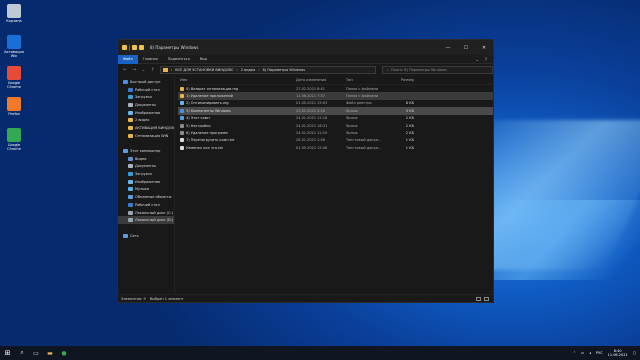  Describe the element at coordinates (437, 70) in the screenshot. I see `search-input: ⌕ Поиск: 8) Параметры Windows` at that location.